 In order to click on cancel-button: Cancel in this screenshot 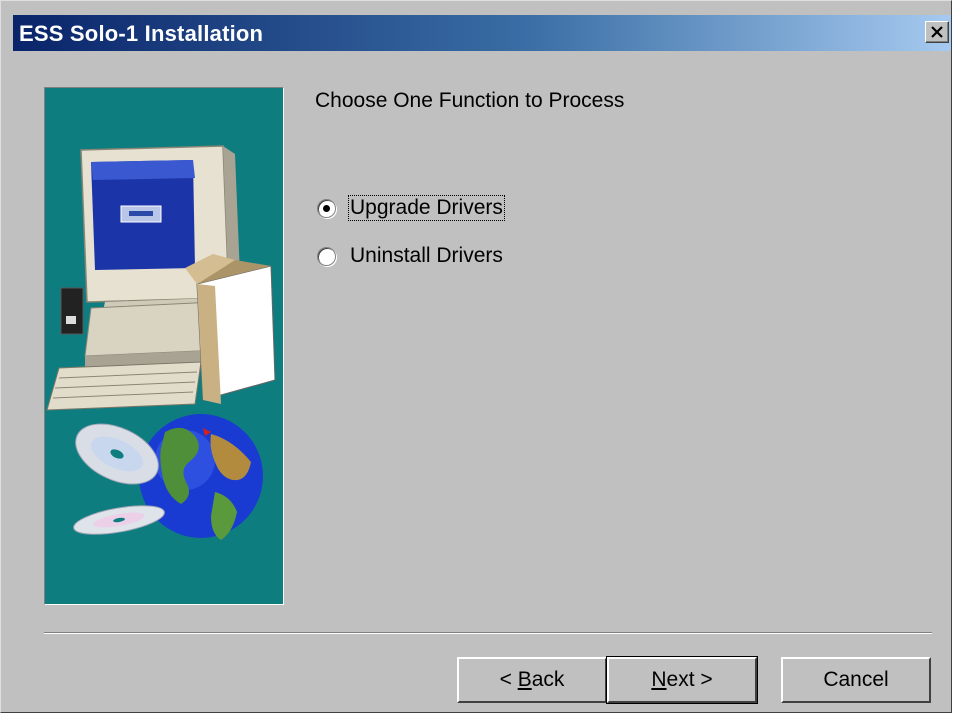, I will do `click(856, 680)`.